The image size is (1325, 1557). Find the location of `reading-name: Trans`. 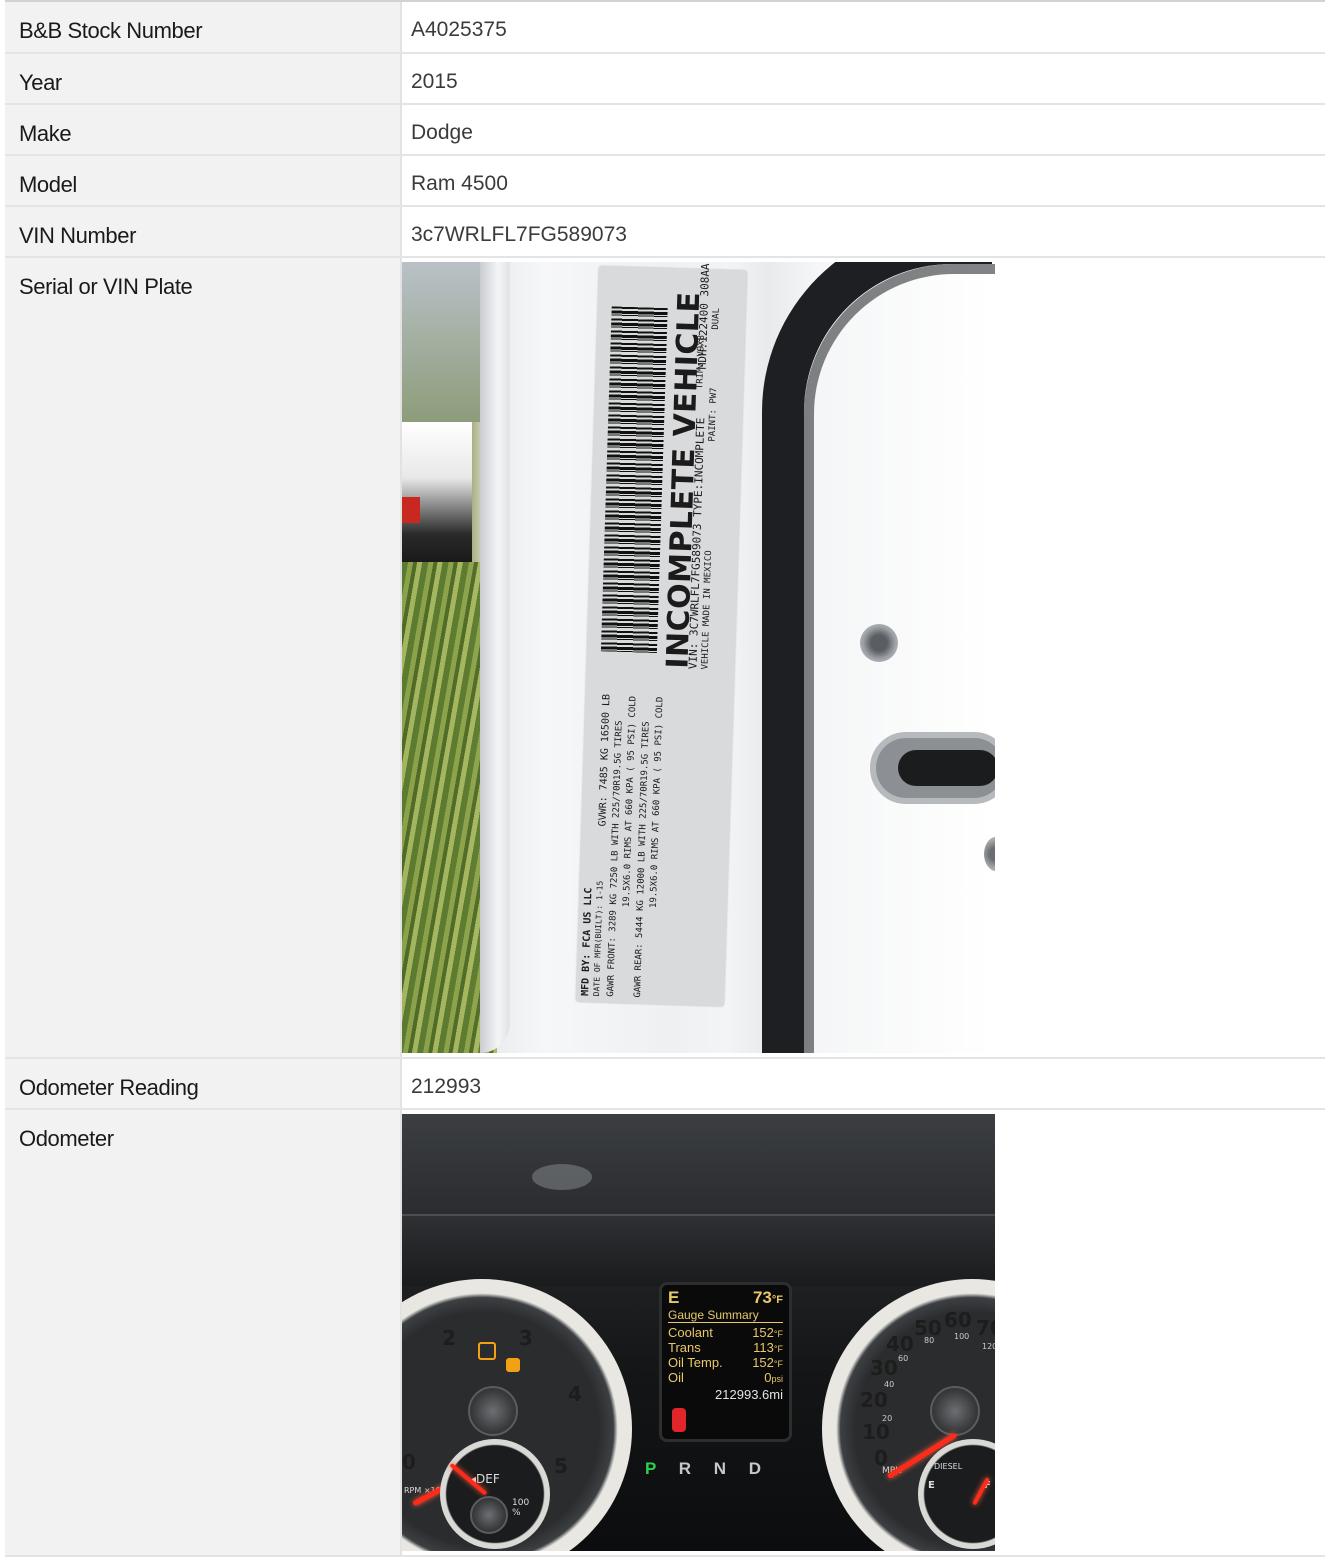

reading-name: Trans is located at coordinates (684, 1347).